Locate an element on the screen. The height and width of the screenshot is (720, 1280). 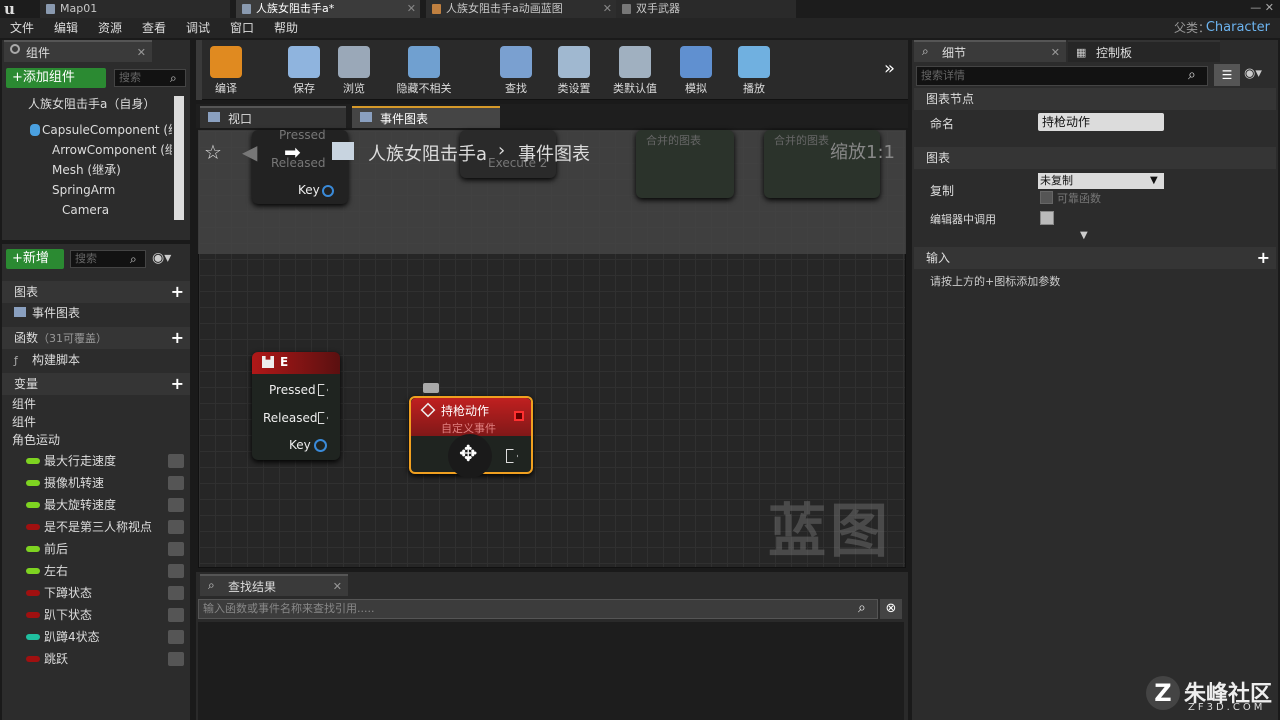
toolbar-button-class-defaults: 类默认值 is located at coordinates (635, 70).